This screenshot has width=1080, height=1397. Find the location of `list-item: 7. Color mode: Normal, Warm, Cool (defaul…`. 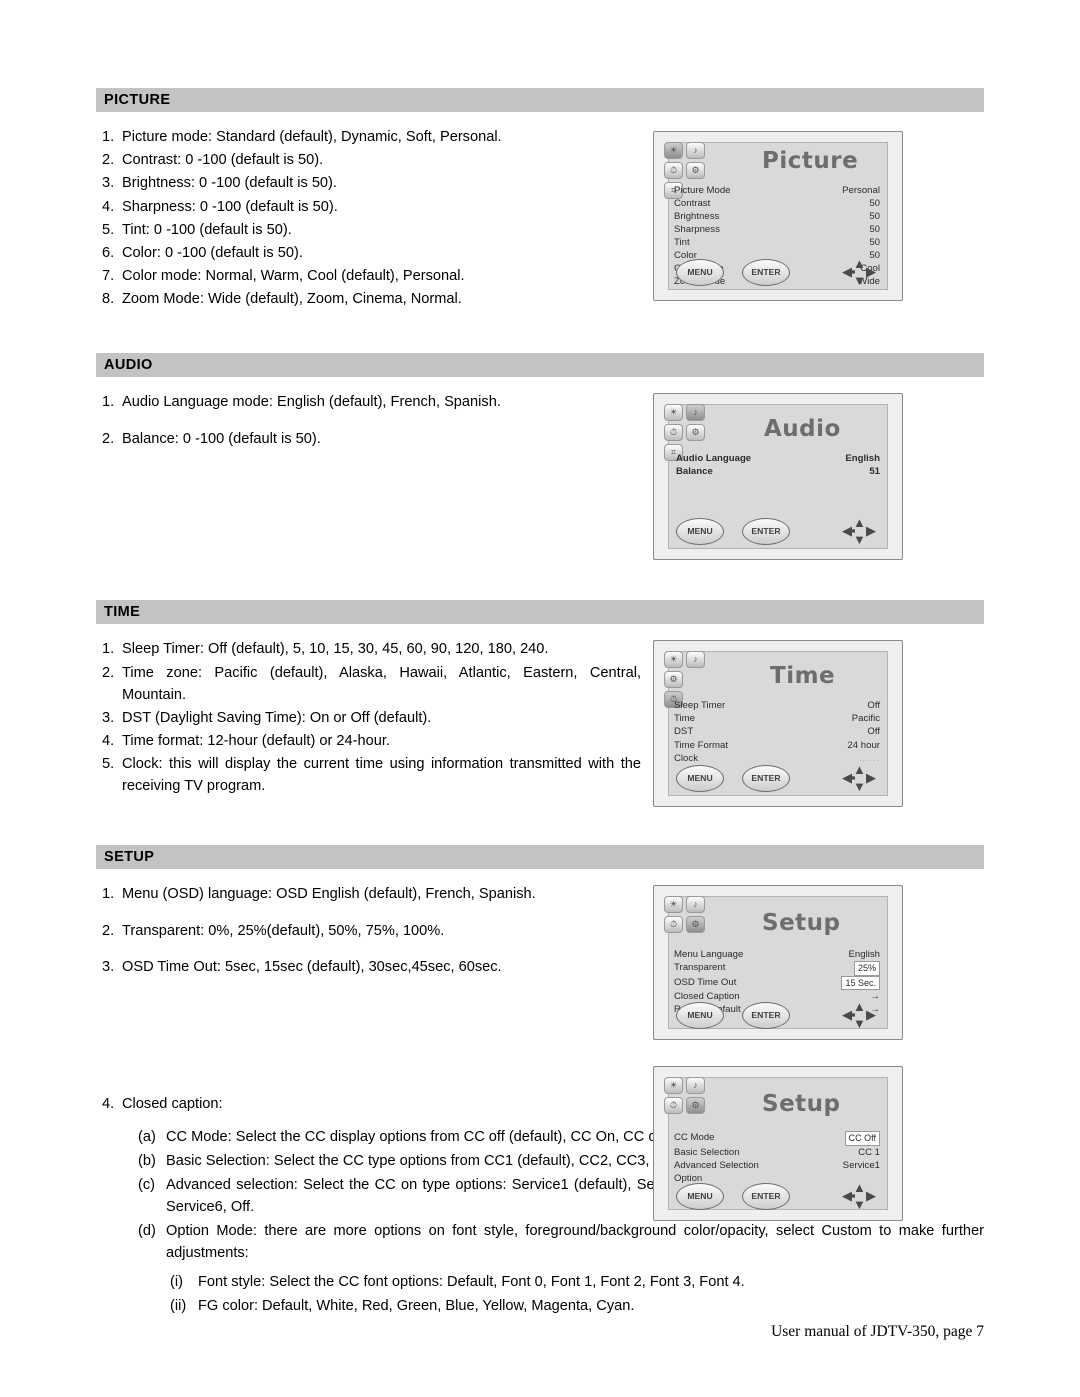

list-item: 7. Color mode: Normal, Warm, Cool (defaul… is located at coordinates (368, 276).